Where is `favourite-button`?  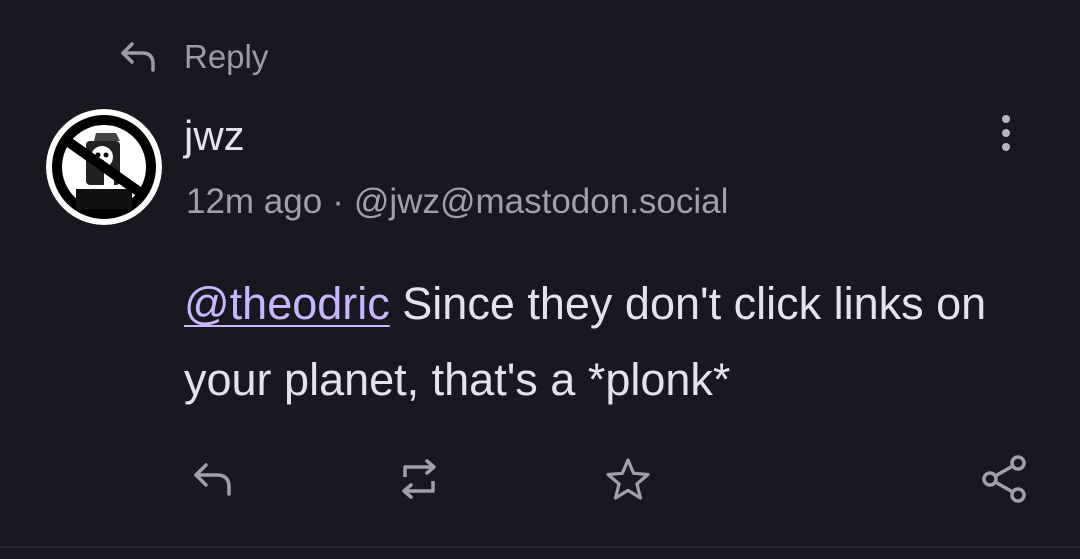 favourite-button is located at coordinates (628, 479).